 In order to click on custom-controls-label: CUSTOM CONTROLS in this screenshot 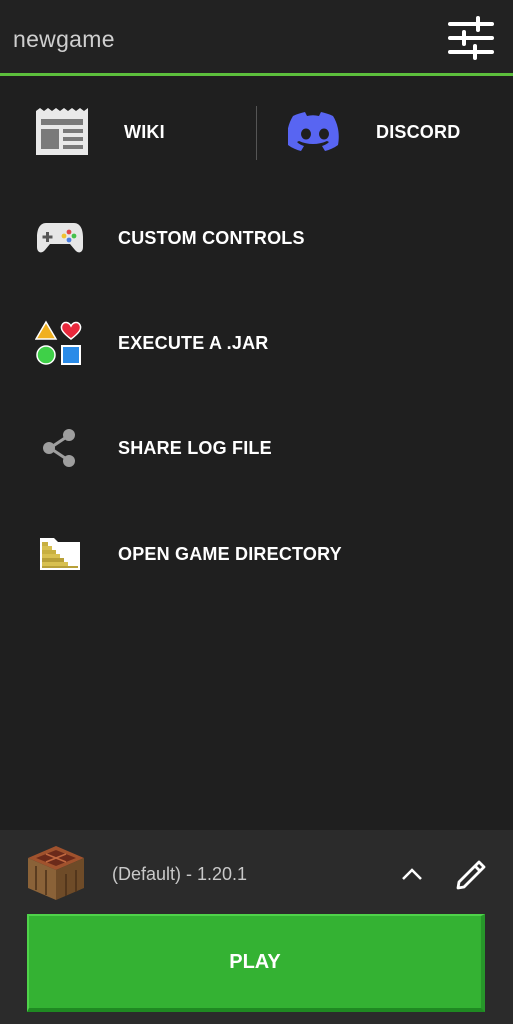, I will do `click(211, 237)`.